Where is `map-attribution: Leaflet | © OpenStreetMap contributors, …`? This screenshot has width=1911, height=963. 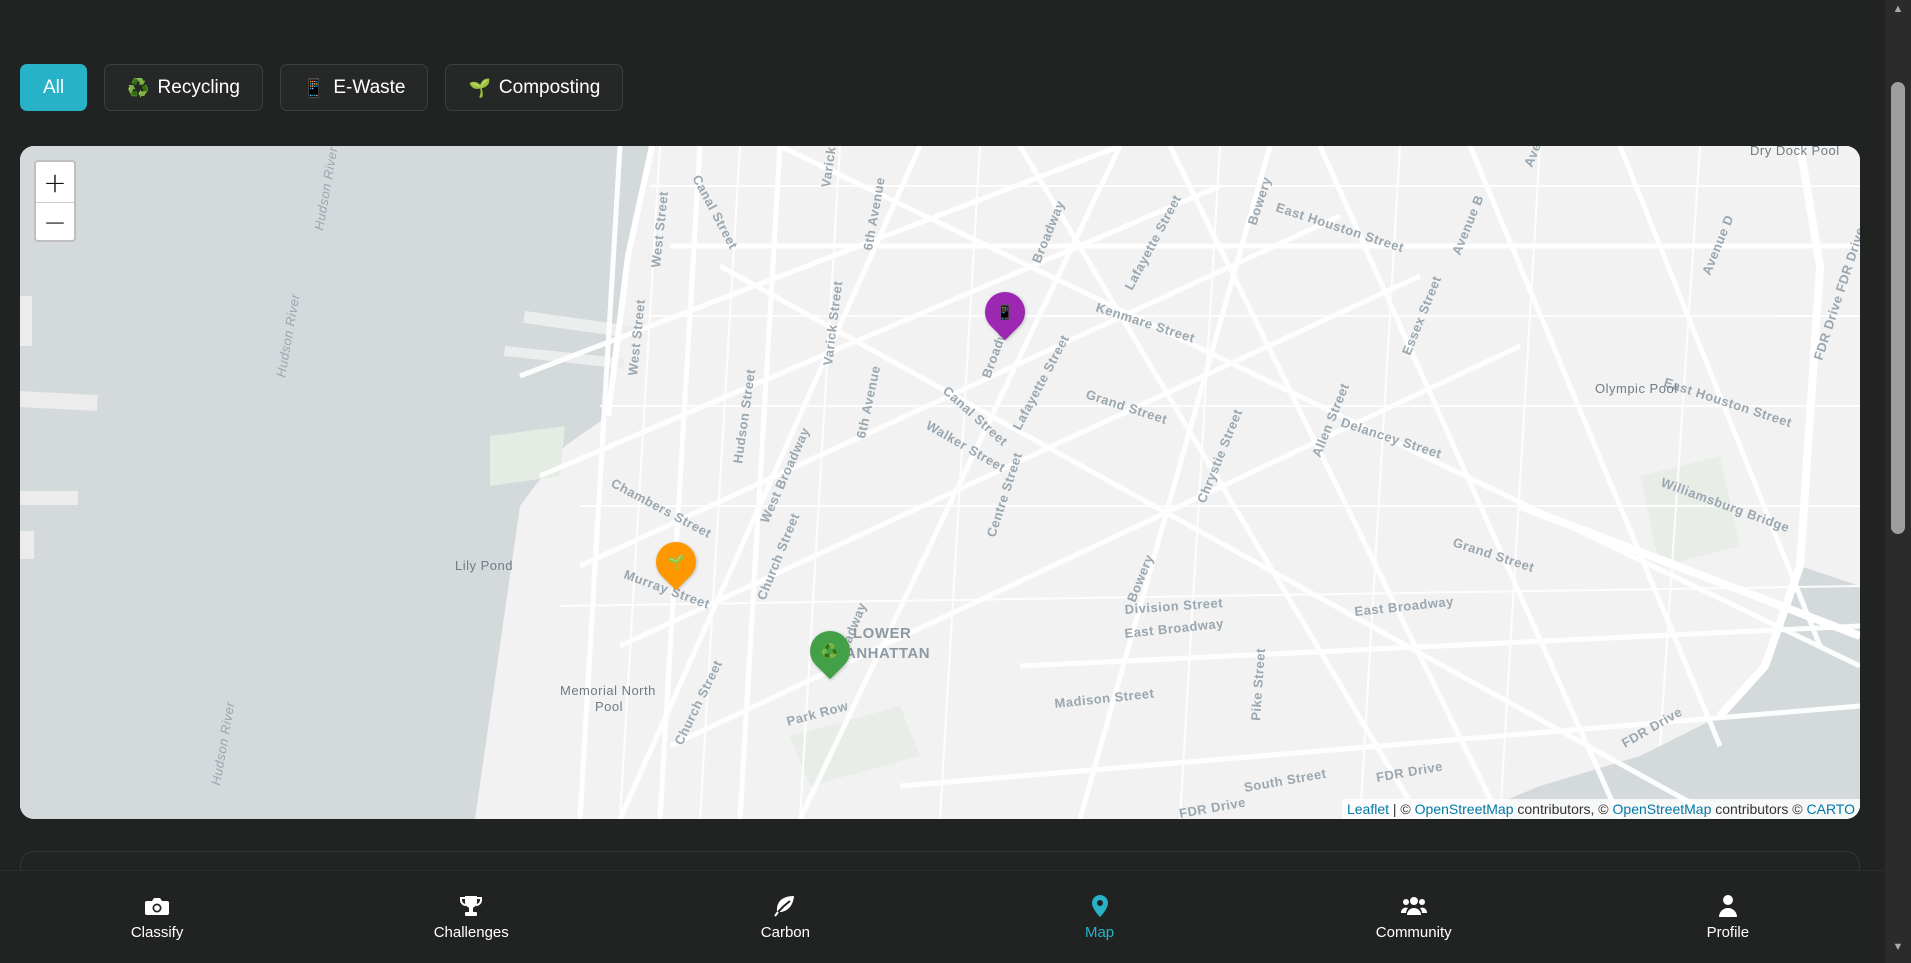
map-attribution: Leaflet | © OpenStreetMap contributors, … is located at coordinates (1600, 809).